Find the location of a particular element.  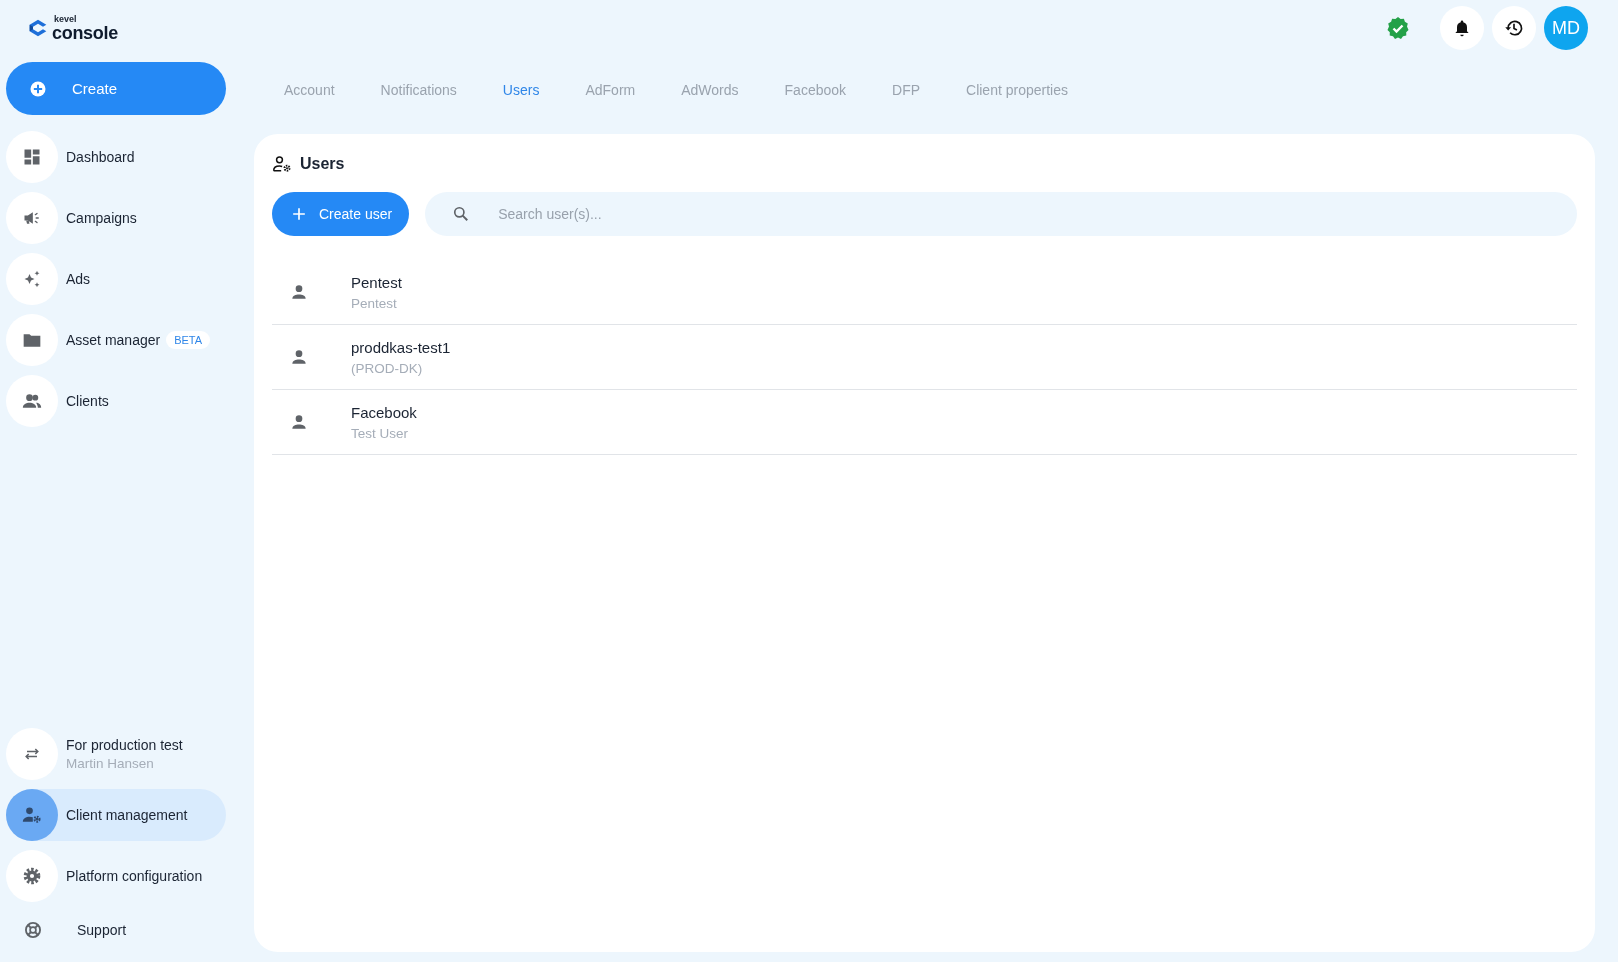

sidebar-item: Clients is located at coordinates (116, 401).